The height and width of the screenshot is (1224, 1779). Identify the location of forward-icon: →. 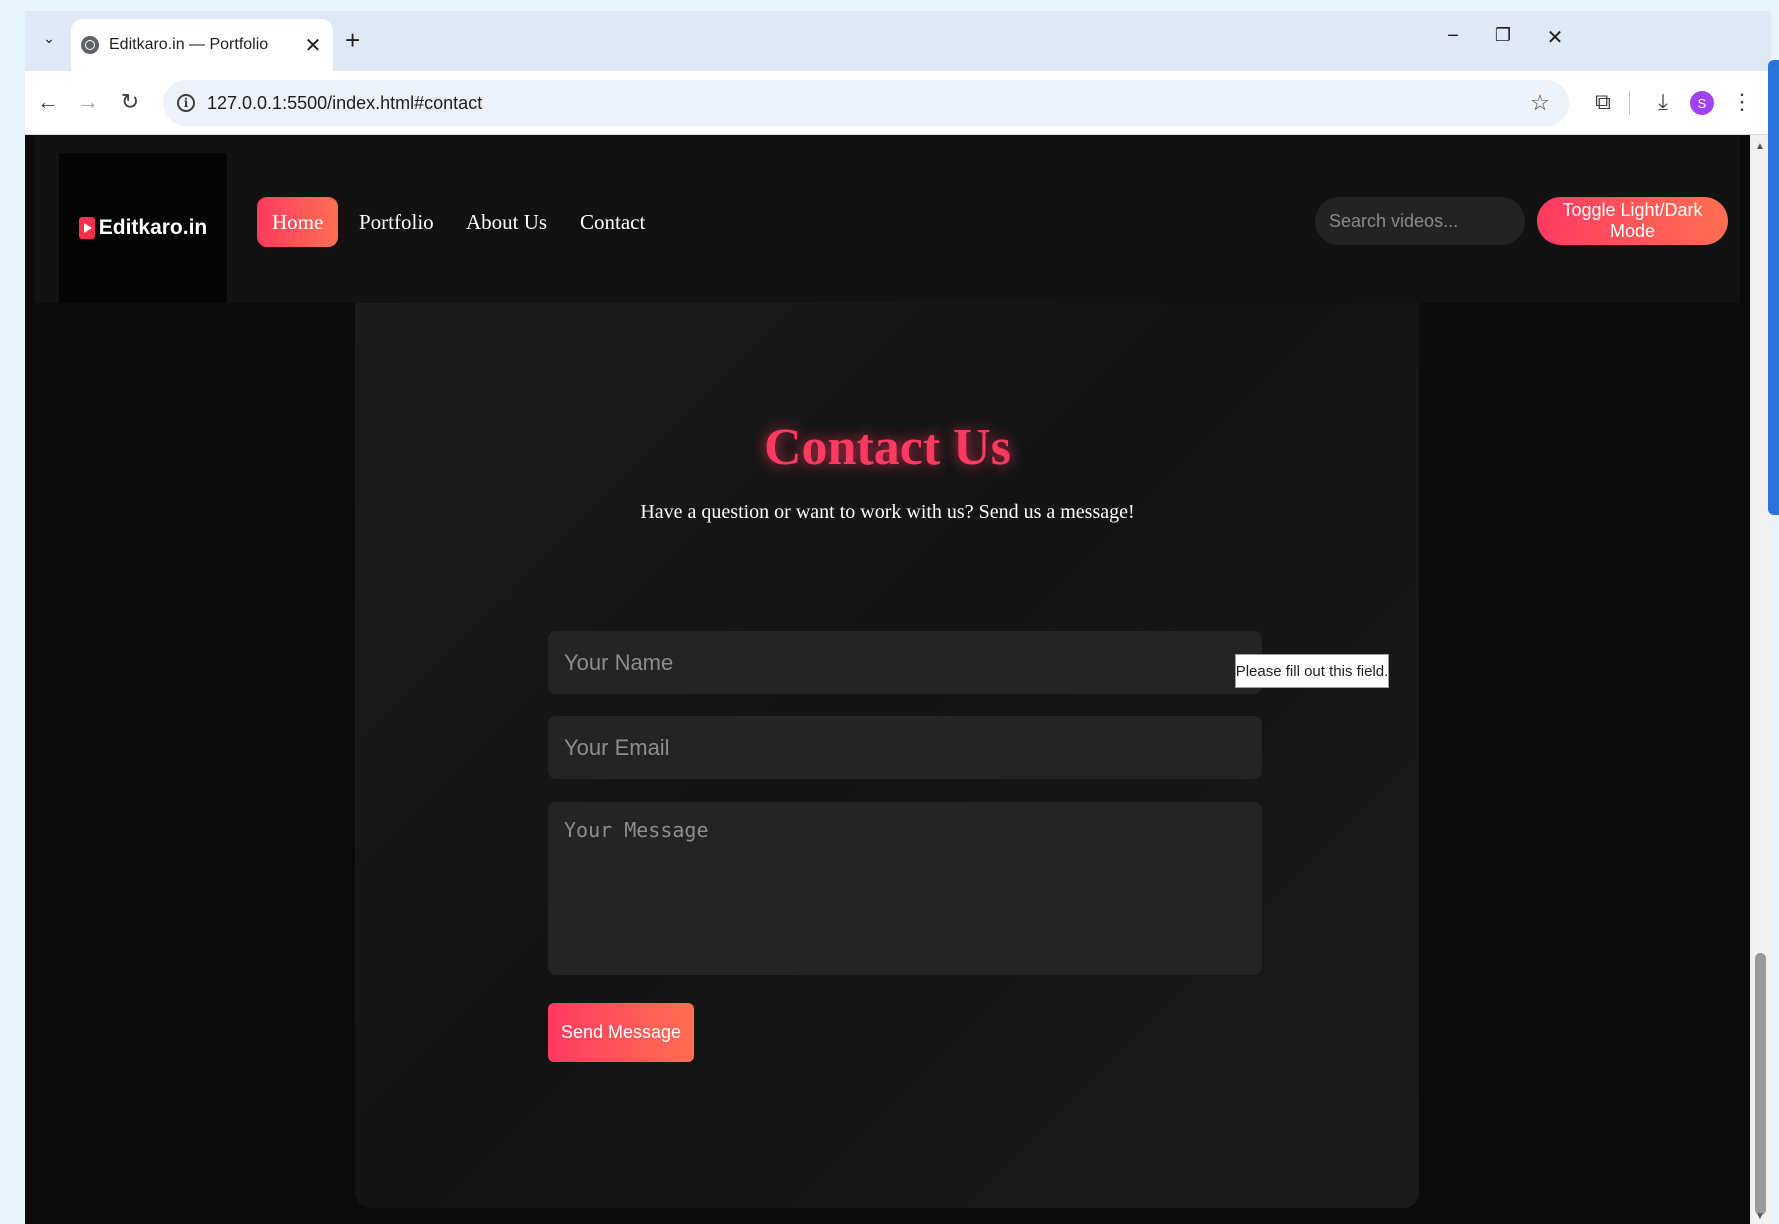
(88, 102).